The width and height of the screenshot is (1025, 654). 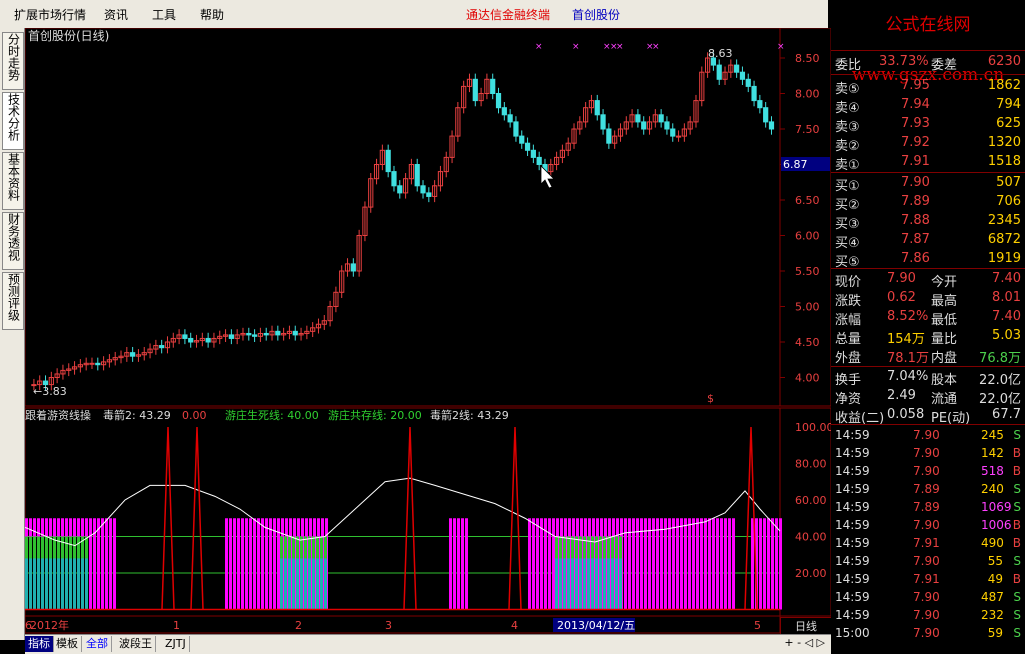 What do you see at coordinates (944, 380) in the screenshot?
I see `stat-label: 股本` at bounding box center [944, 380].